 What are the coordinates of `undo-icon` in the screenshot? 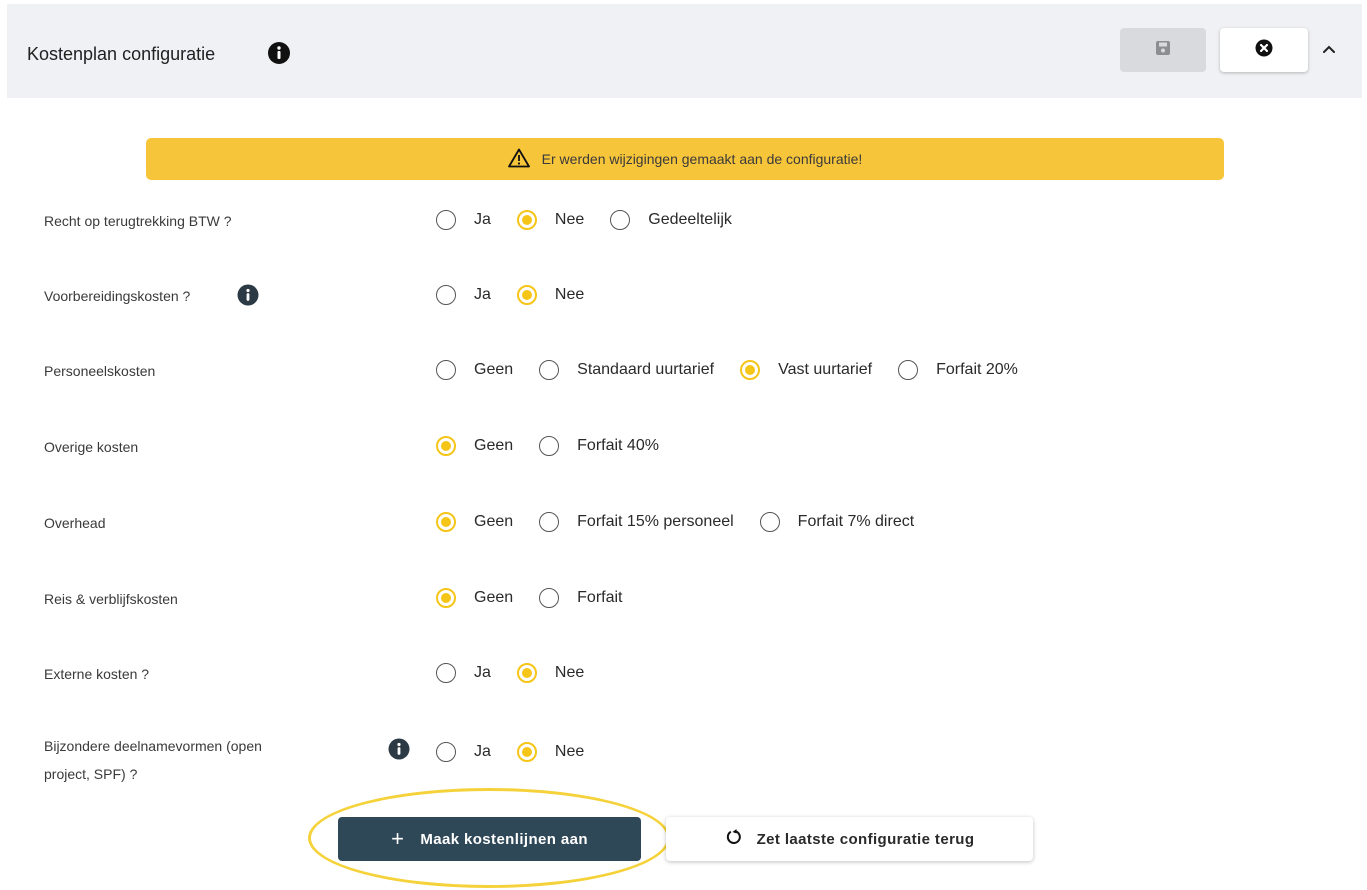 It's located at (741, 839).